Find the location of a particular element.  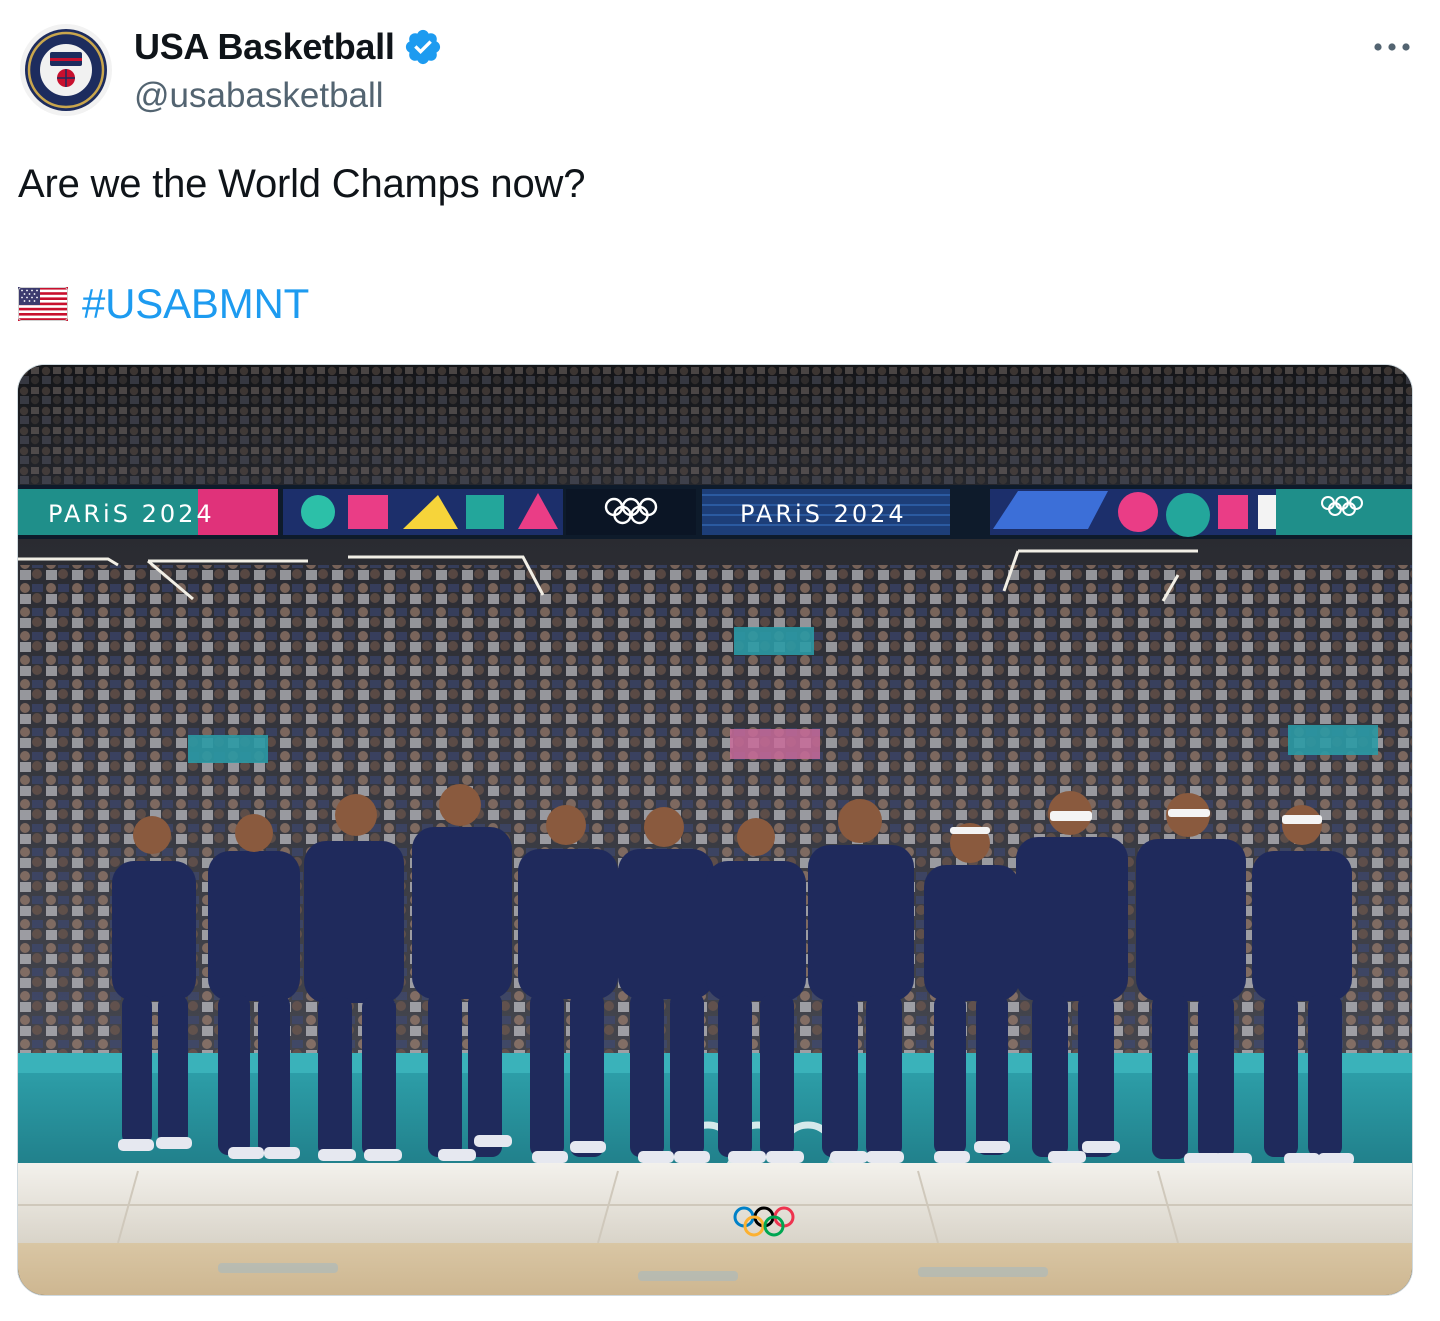

verified-badge-icon is located at coordinates (422, 47).